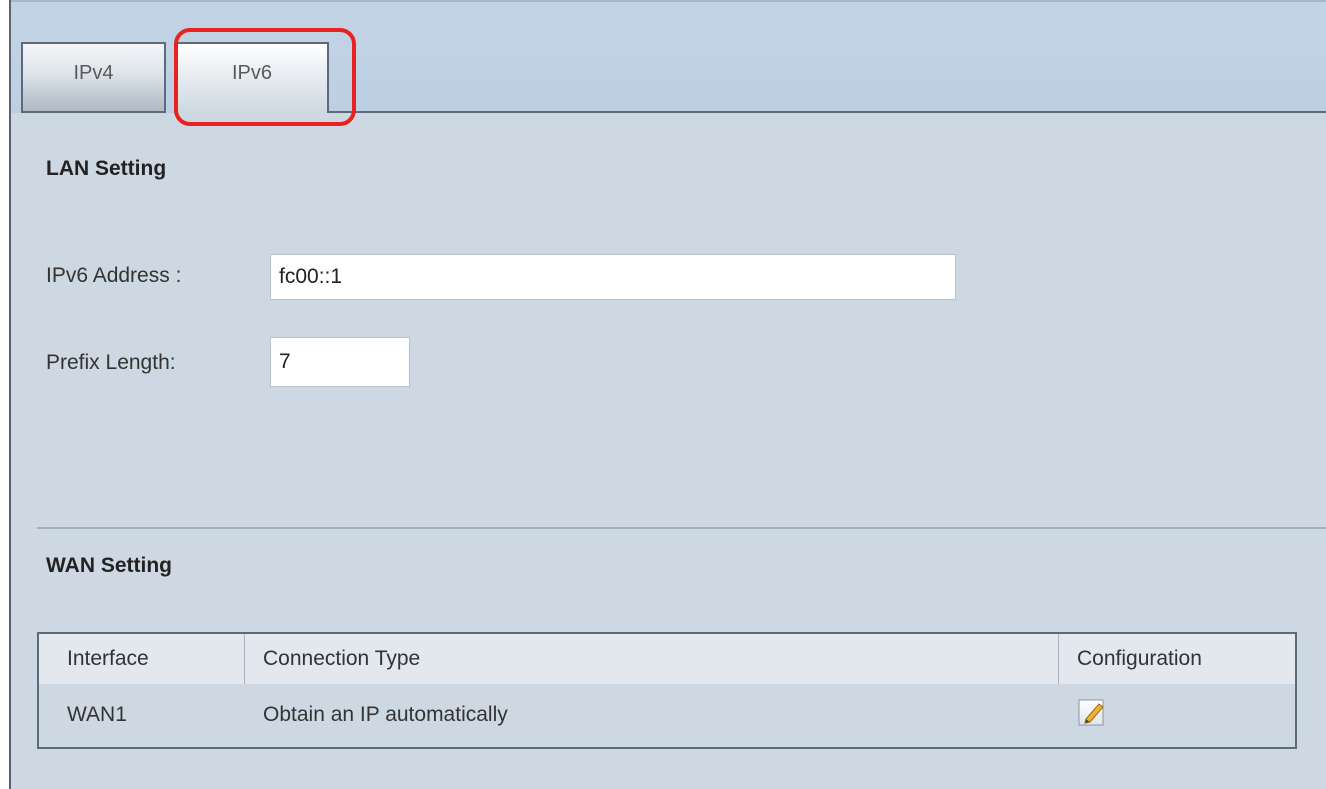 This screenshot has height=789, width=1326. I want to click on column-header-connection-type: Connection Type, so click(342, 658).